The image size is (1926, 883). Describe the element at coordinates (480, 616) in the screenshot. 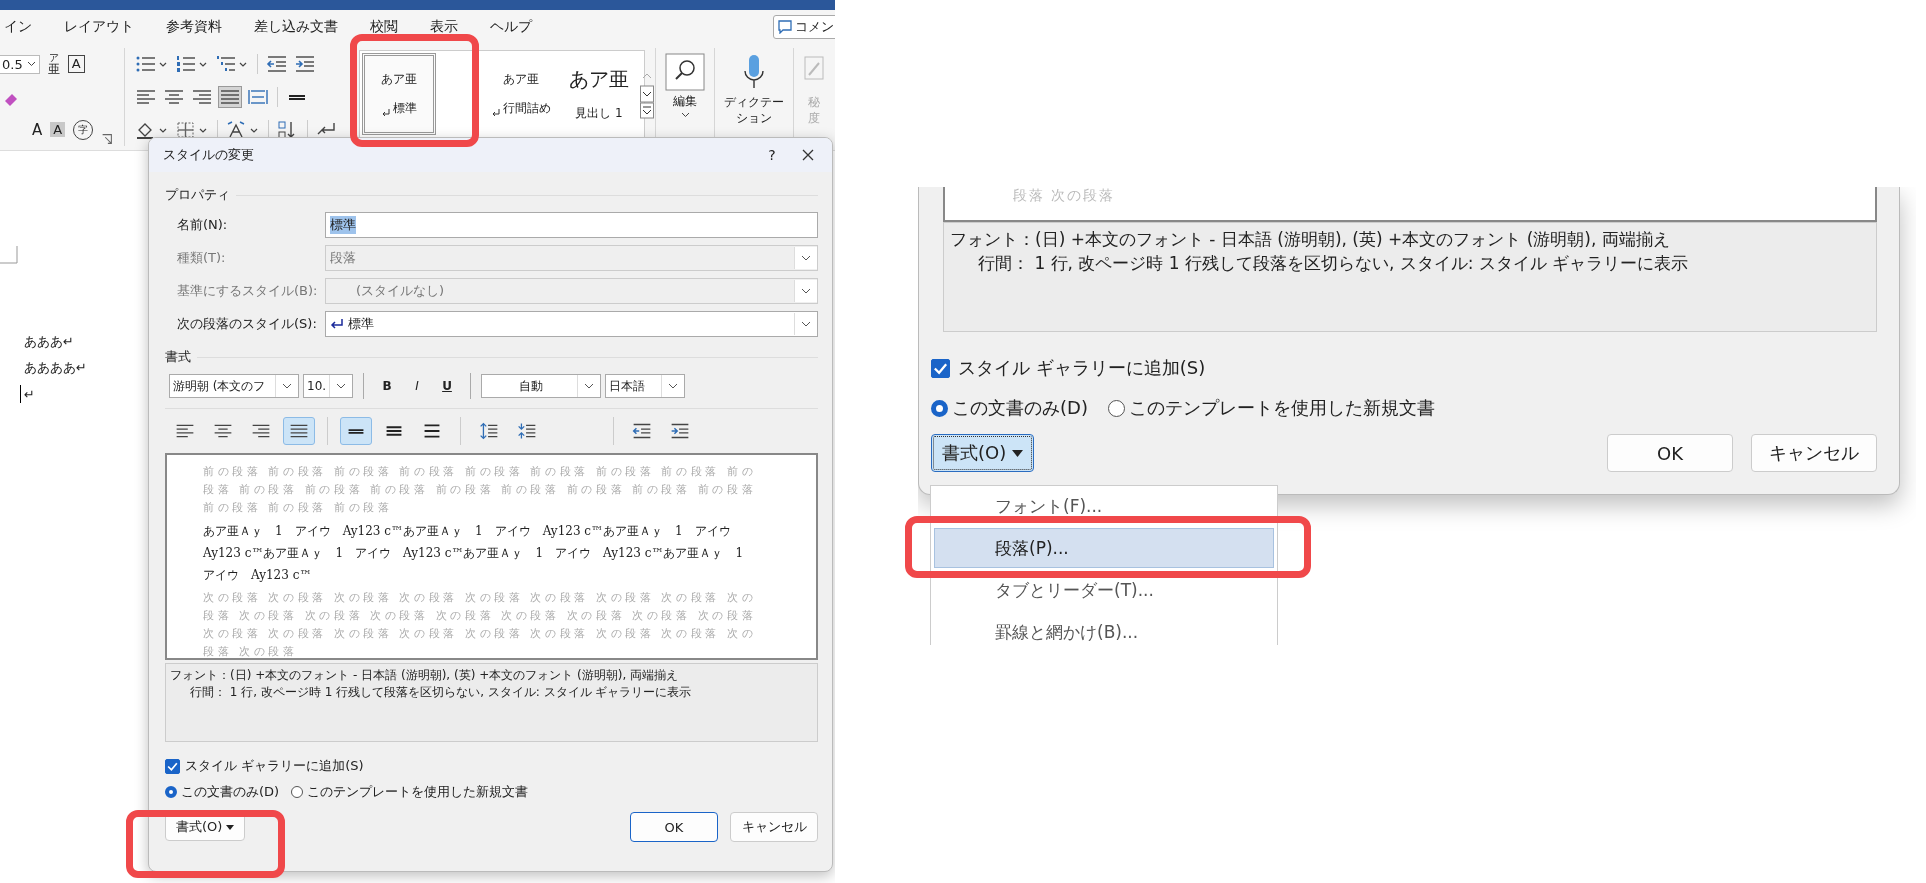

I see `next-paragraph-line: 段落 次の段落 次の段落 次の段落 次の段落 次の段落 次の段落 次の段落 次の段落` at that location.